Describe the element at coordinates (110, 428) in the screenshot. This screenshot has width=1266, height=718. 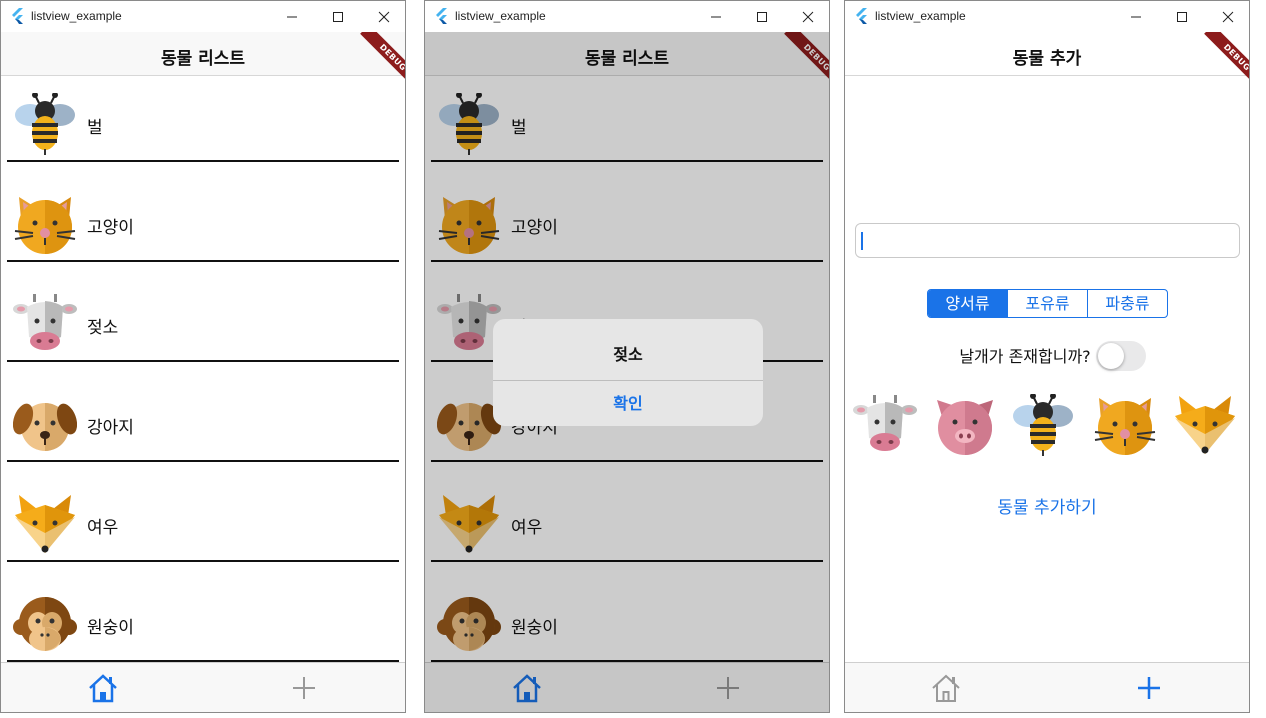
I see `animal-name: 강아지` at that location.